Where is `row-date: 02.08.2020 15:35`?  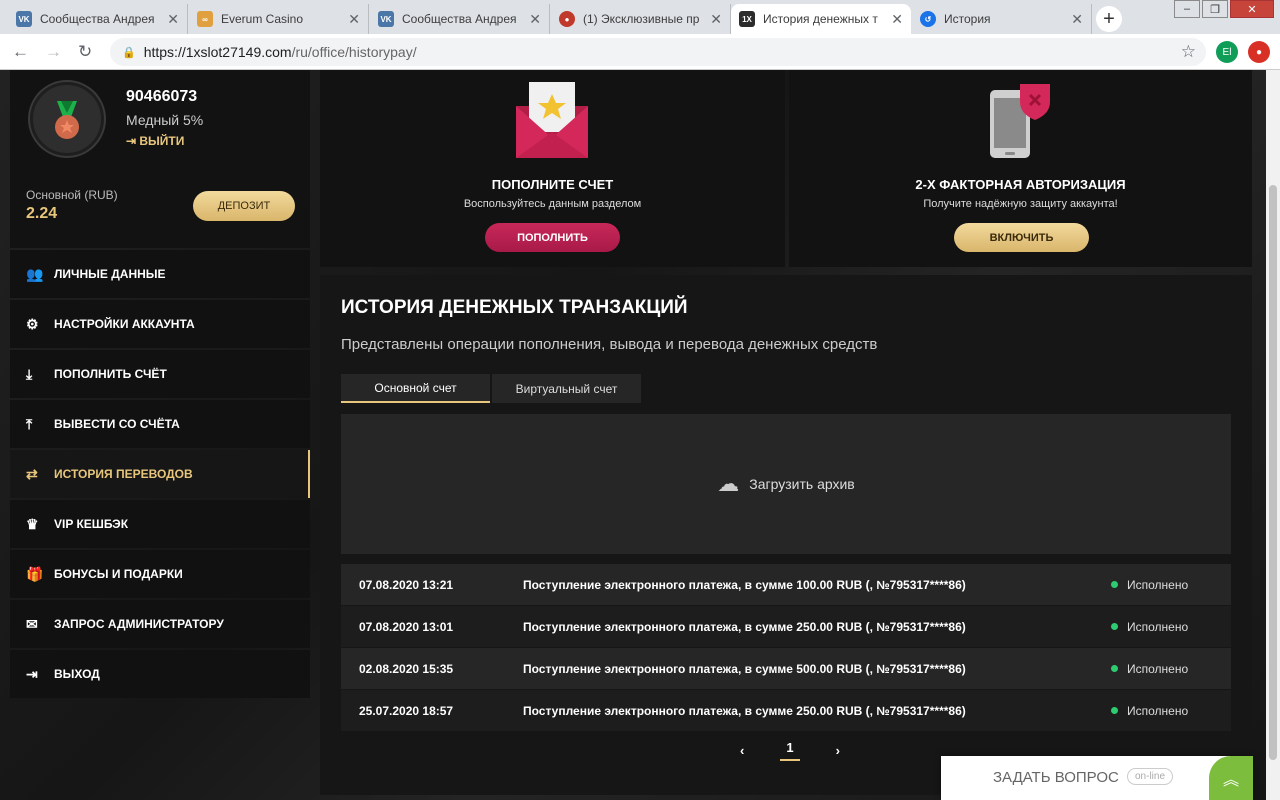
row-date: 02.08.2020 15:35 is located at coordinates (406, 668).